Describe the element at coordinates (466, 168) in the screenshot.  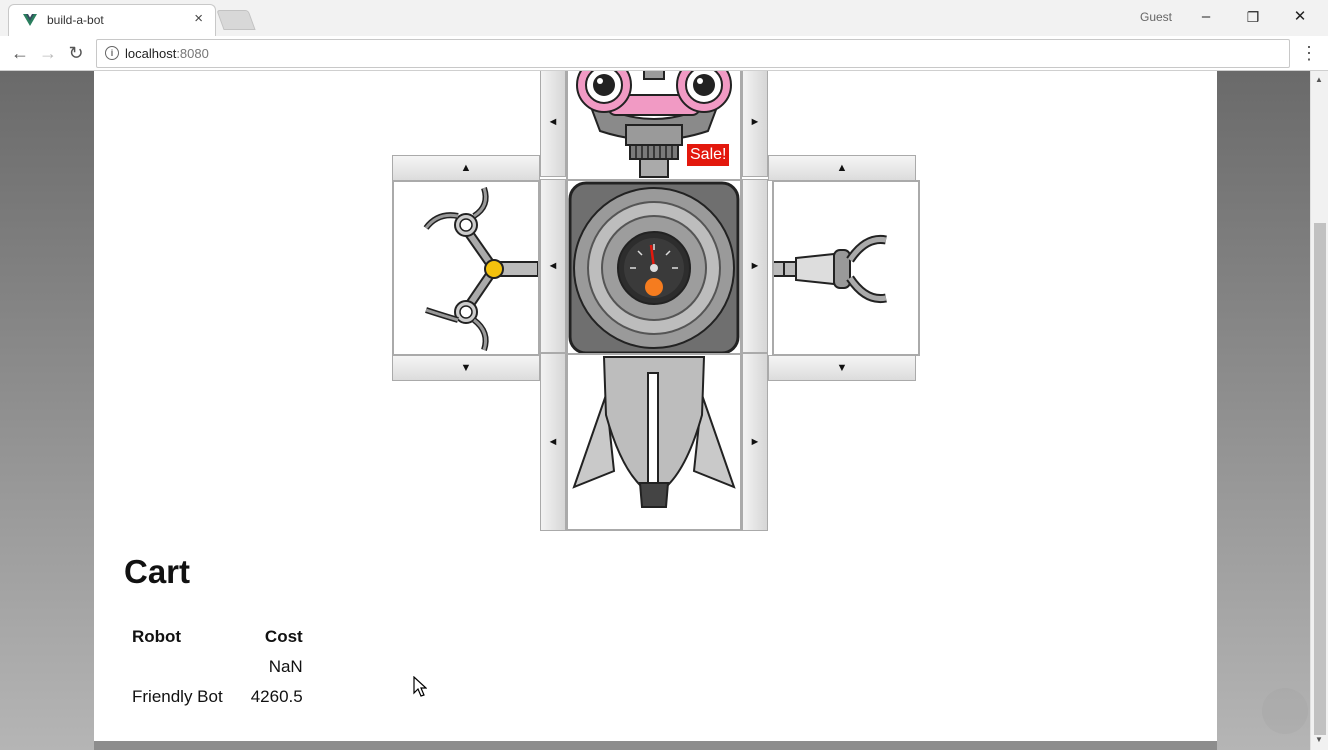
I see `left-arm-prev-button: ▲` at that location.